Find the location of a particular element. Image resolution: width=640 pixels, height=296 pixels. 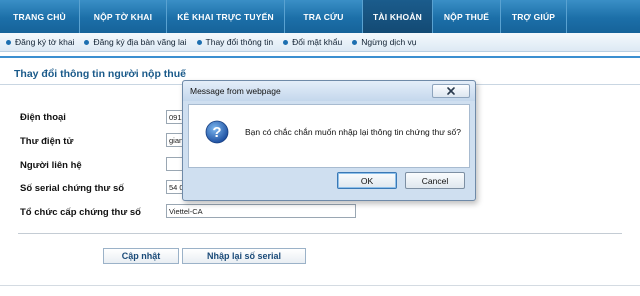

nav-item-online-declaration: KÊ KHAI TRỰC TUYẾN is located at coordinates (226, 16).